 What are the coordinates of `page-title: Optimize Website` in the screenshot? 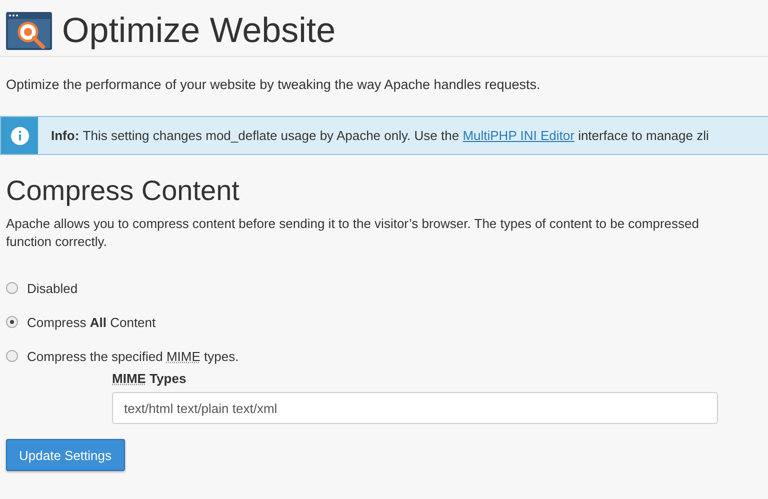 It's located at (199, 31).